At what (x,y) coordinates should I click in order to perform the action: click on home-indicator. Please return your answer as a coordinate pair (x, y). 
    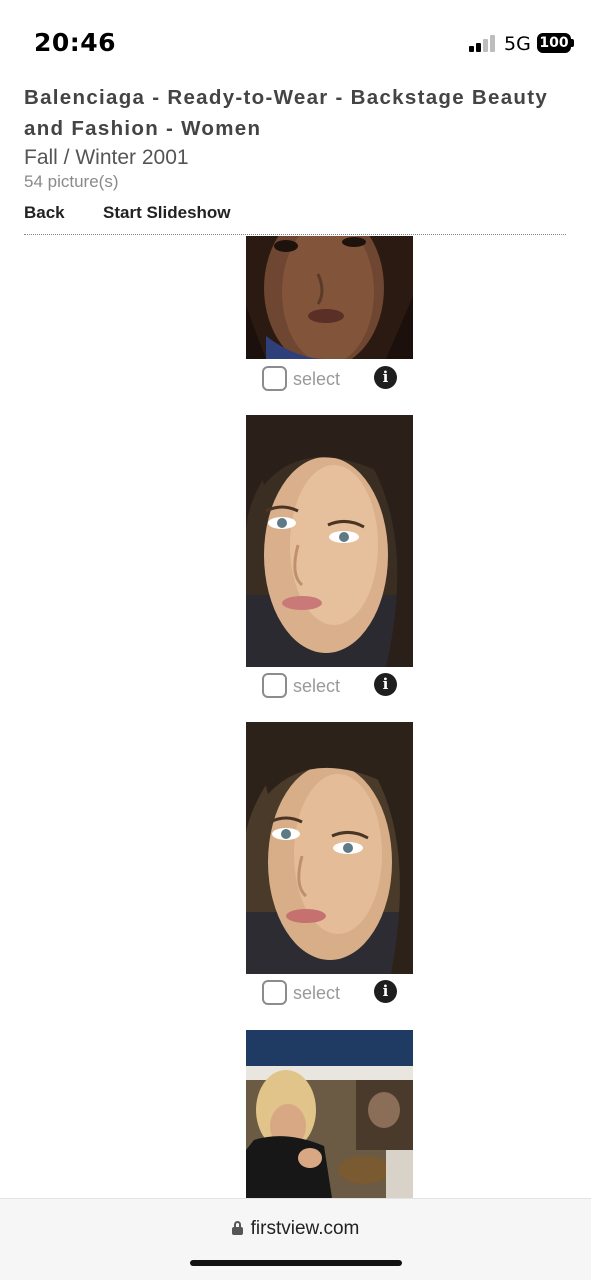
    Looking at the image, I should click on (296, 1263).